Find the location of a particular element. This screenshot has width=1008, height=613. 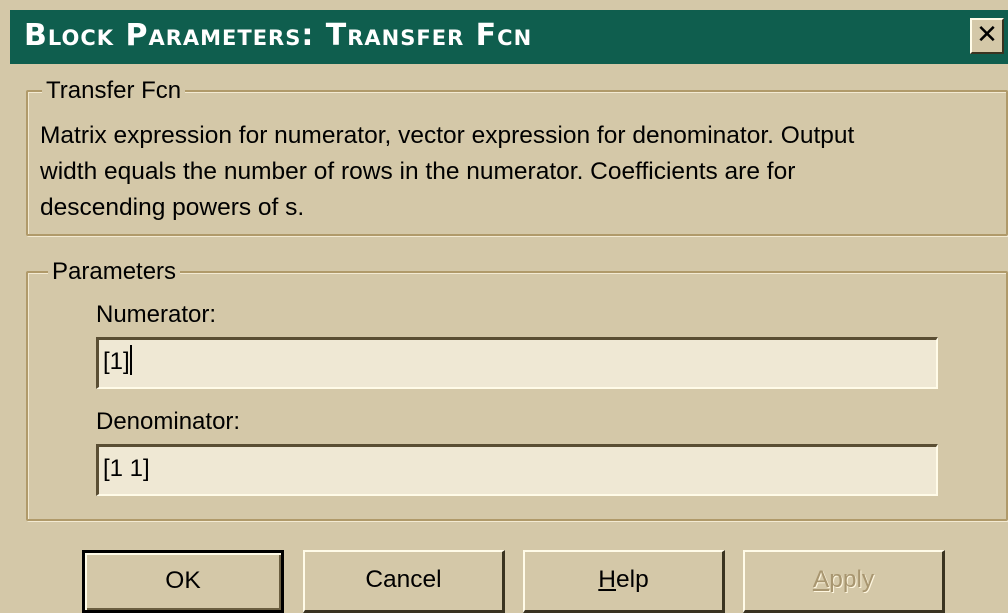

numerator-value: [1] is located at coordinates (116, 361).